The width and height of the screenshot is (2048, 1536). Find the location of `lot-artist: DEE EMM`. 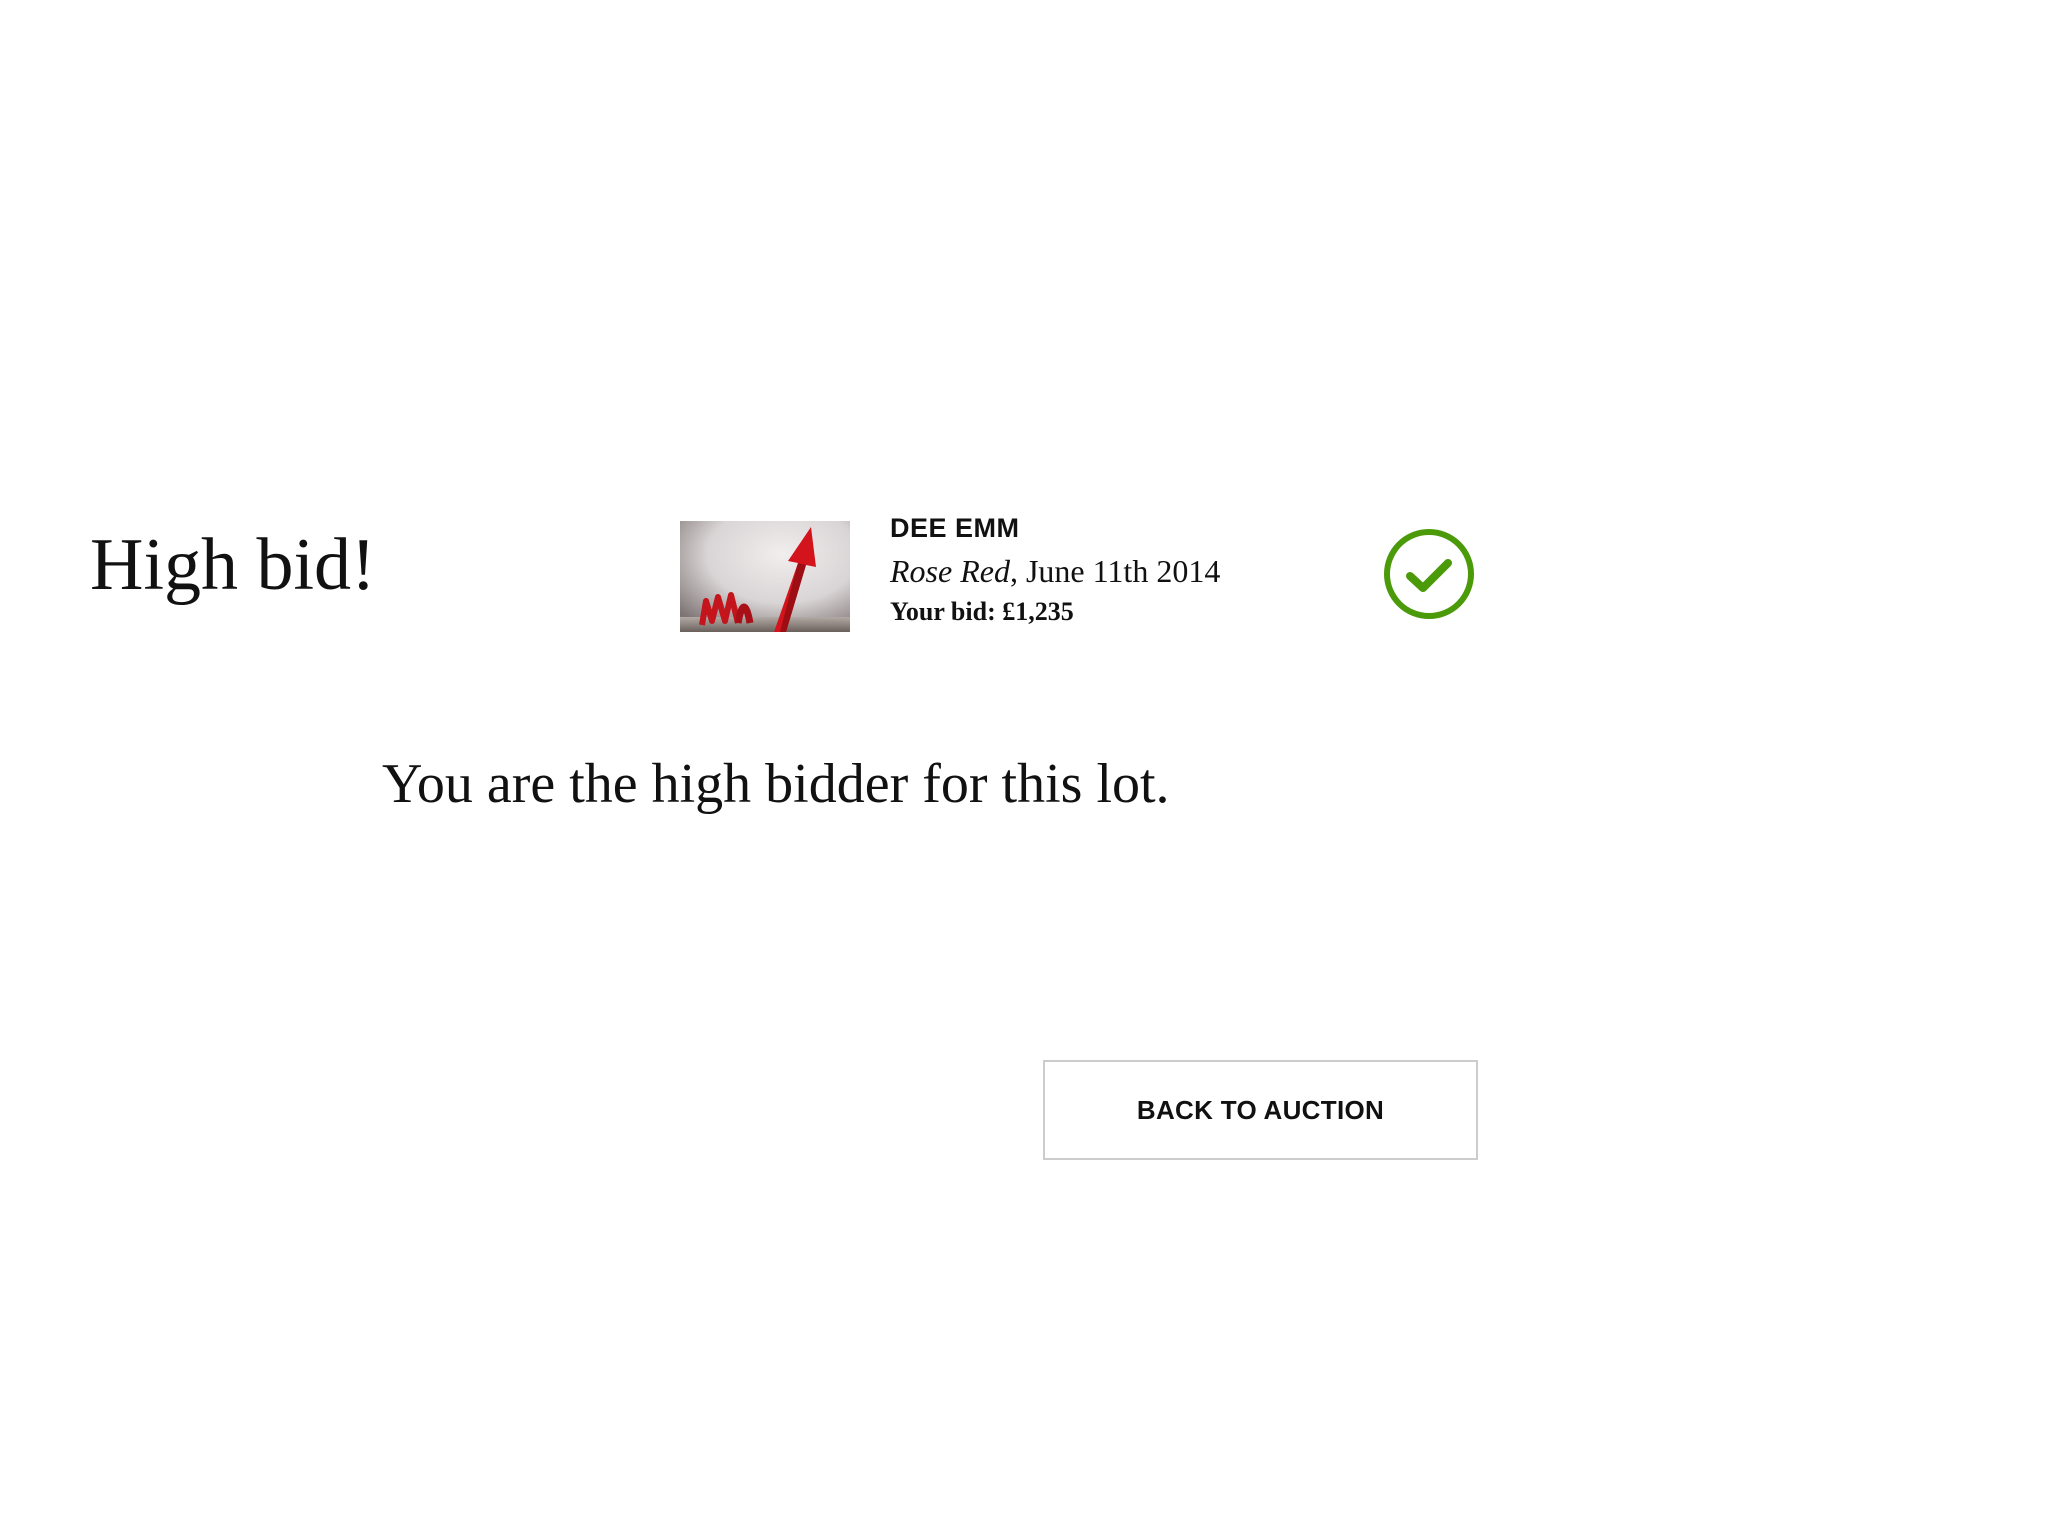

lot-artist: DEE EMM is located at coordinates (955, 528).